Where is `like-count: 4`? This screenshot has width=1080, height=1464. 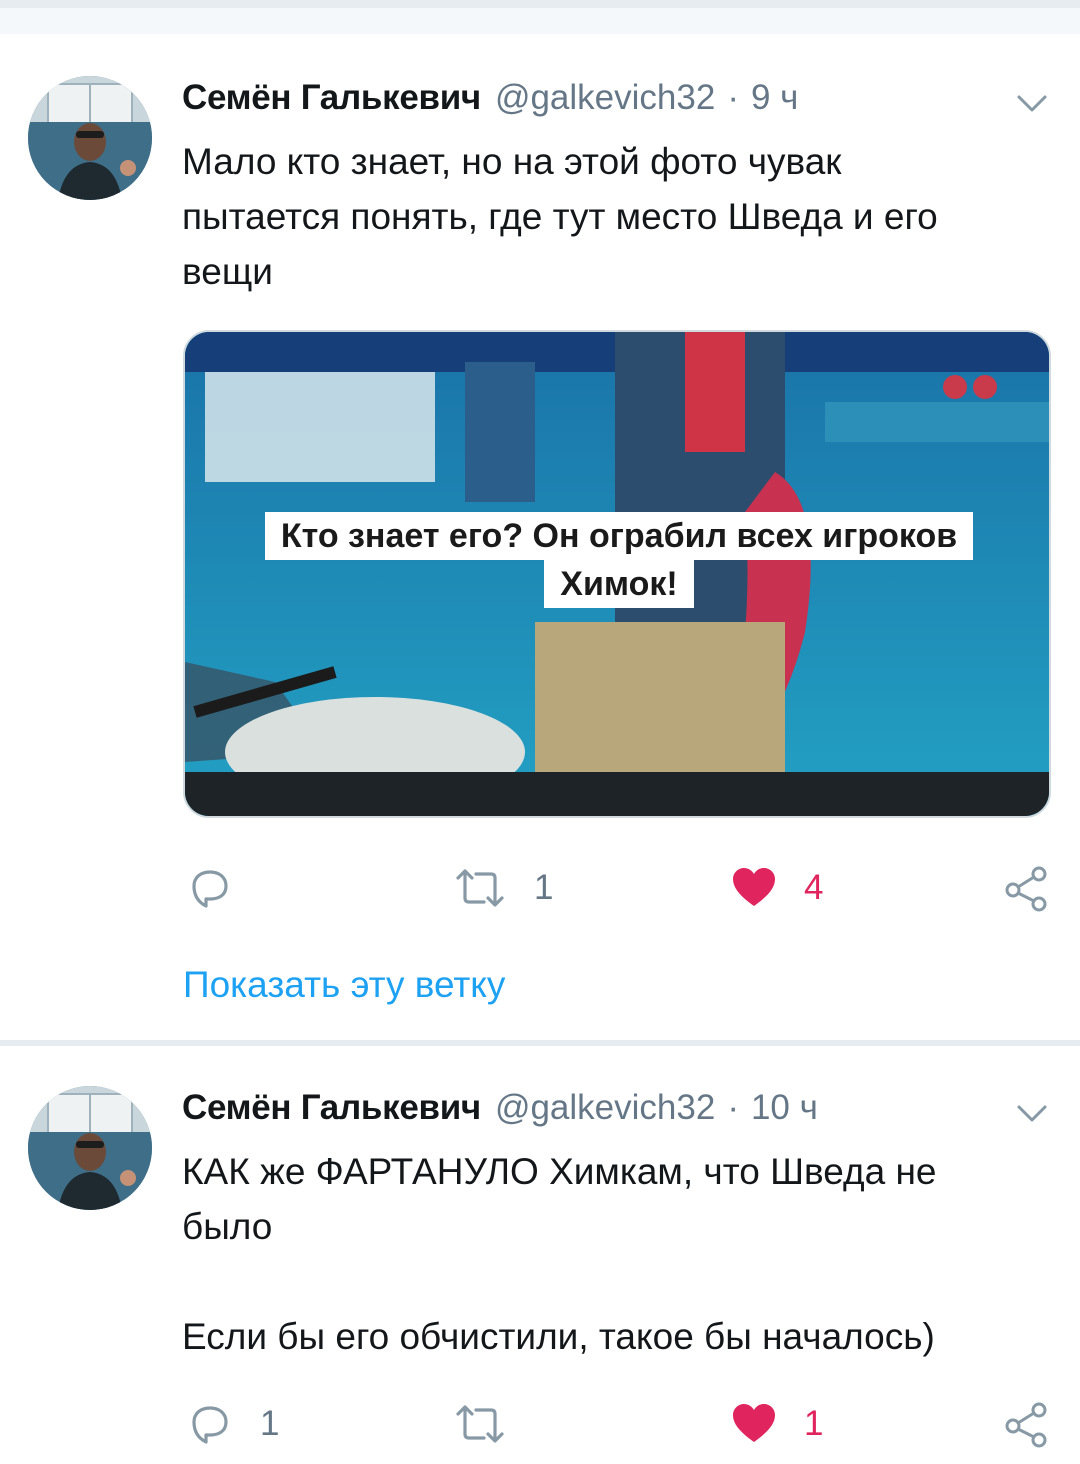
like-count: 4 is located at coordinates (814, 887).